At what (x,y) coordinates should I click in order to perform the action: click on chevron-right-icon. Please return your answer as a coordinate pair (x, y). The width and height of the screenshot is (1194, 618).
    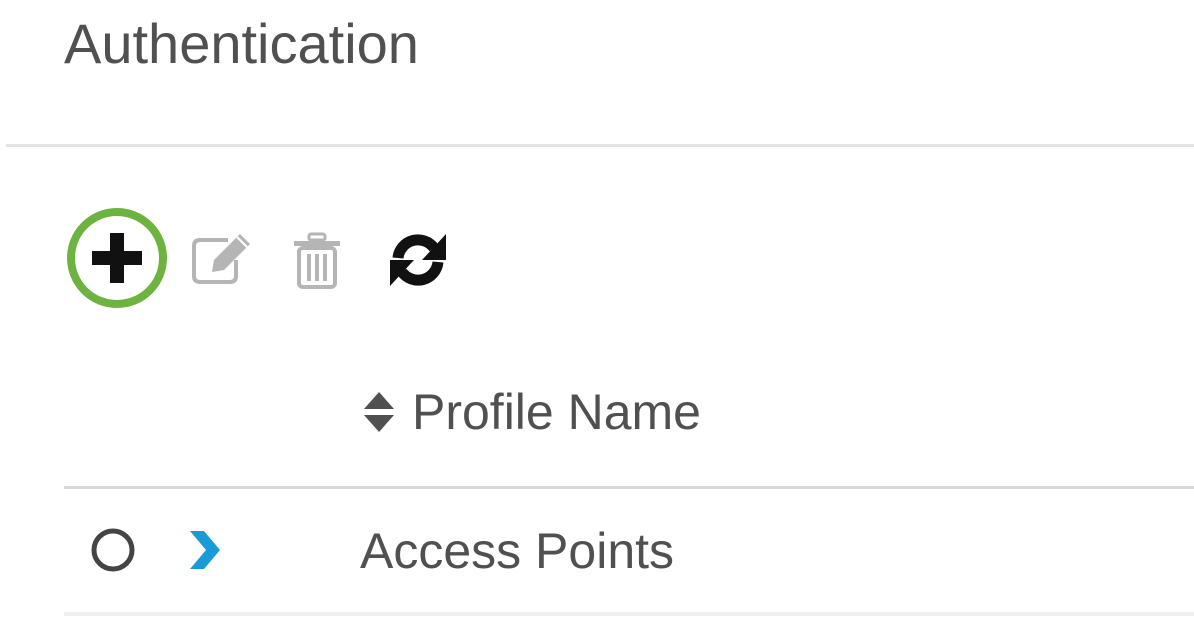
    Looking at the image, I should click on (204, 550).